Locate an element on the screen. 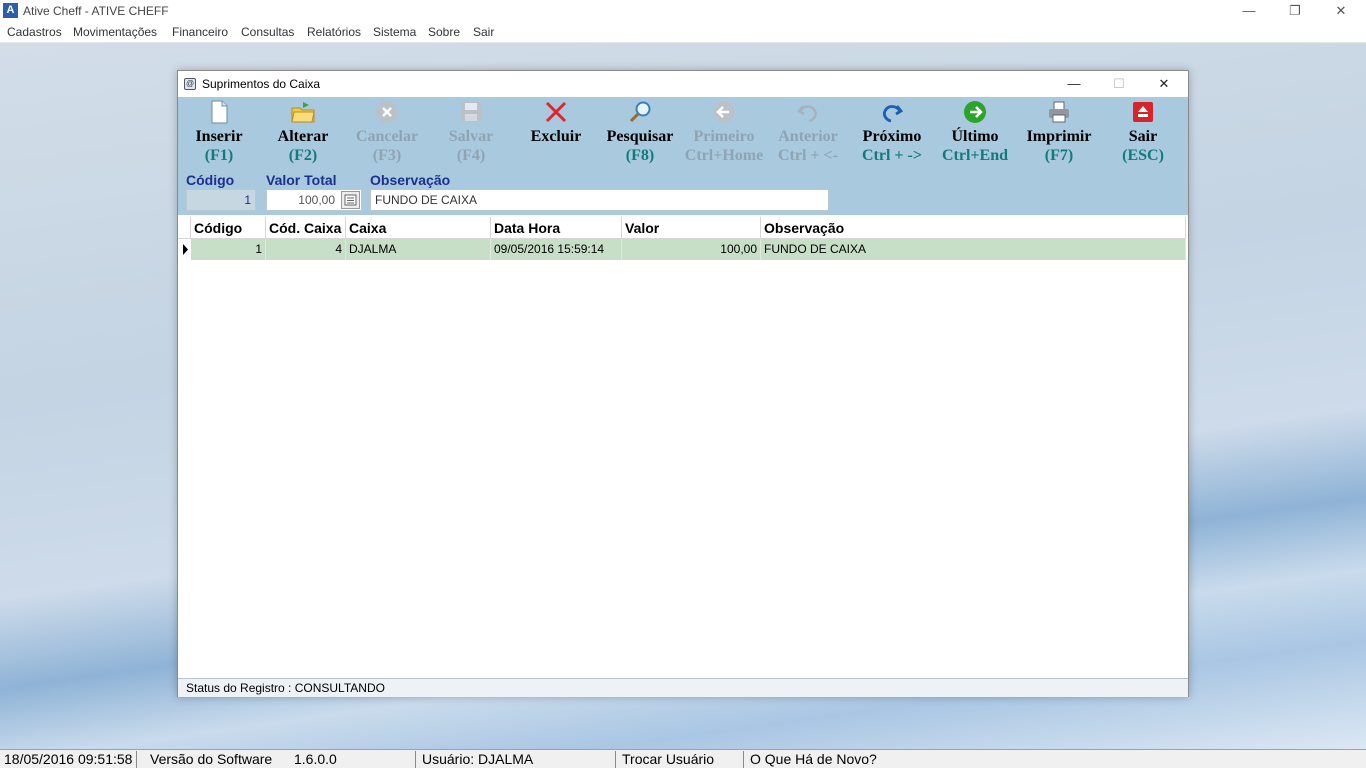  cell-caixa: DJALMA is located at coordinates (418, 249).